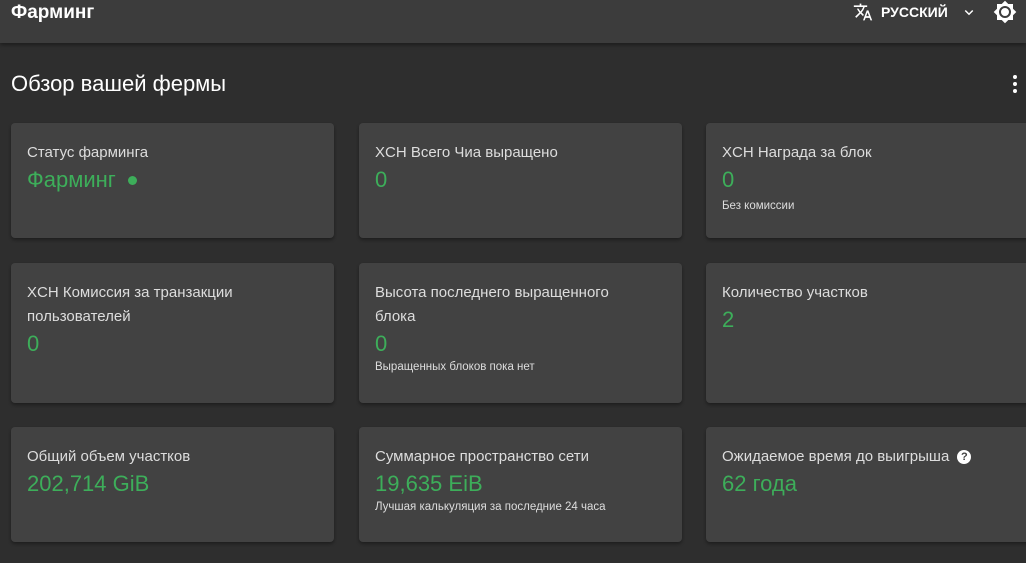  I want to click on top-app-bar: Фарминг РУССКИЙ, so click(513, 21).